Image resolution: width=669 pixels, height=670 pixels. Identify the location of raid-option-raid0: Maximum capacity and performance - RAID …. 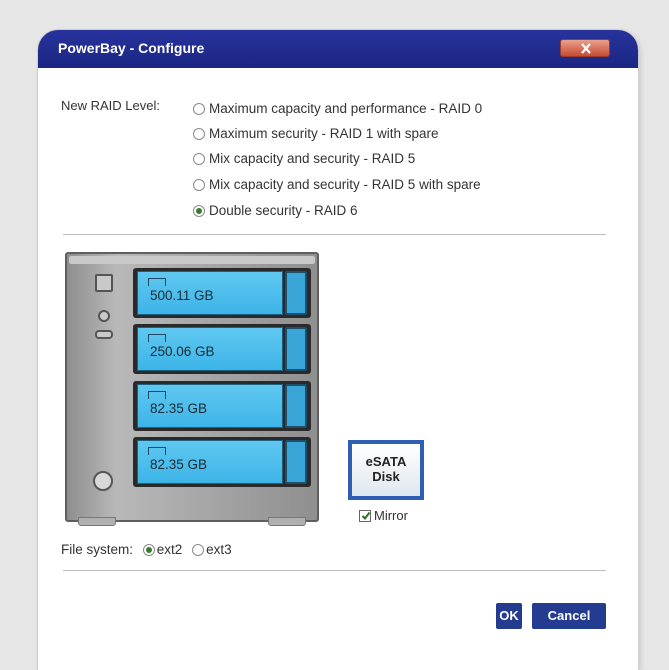
(337, 109).